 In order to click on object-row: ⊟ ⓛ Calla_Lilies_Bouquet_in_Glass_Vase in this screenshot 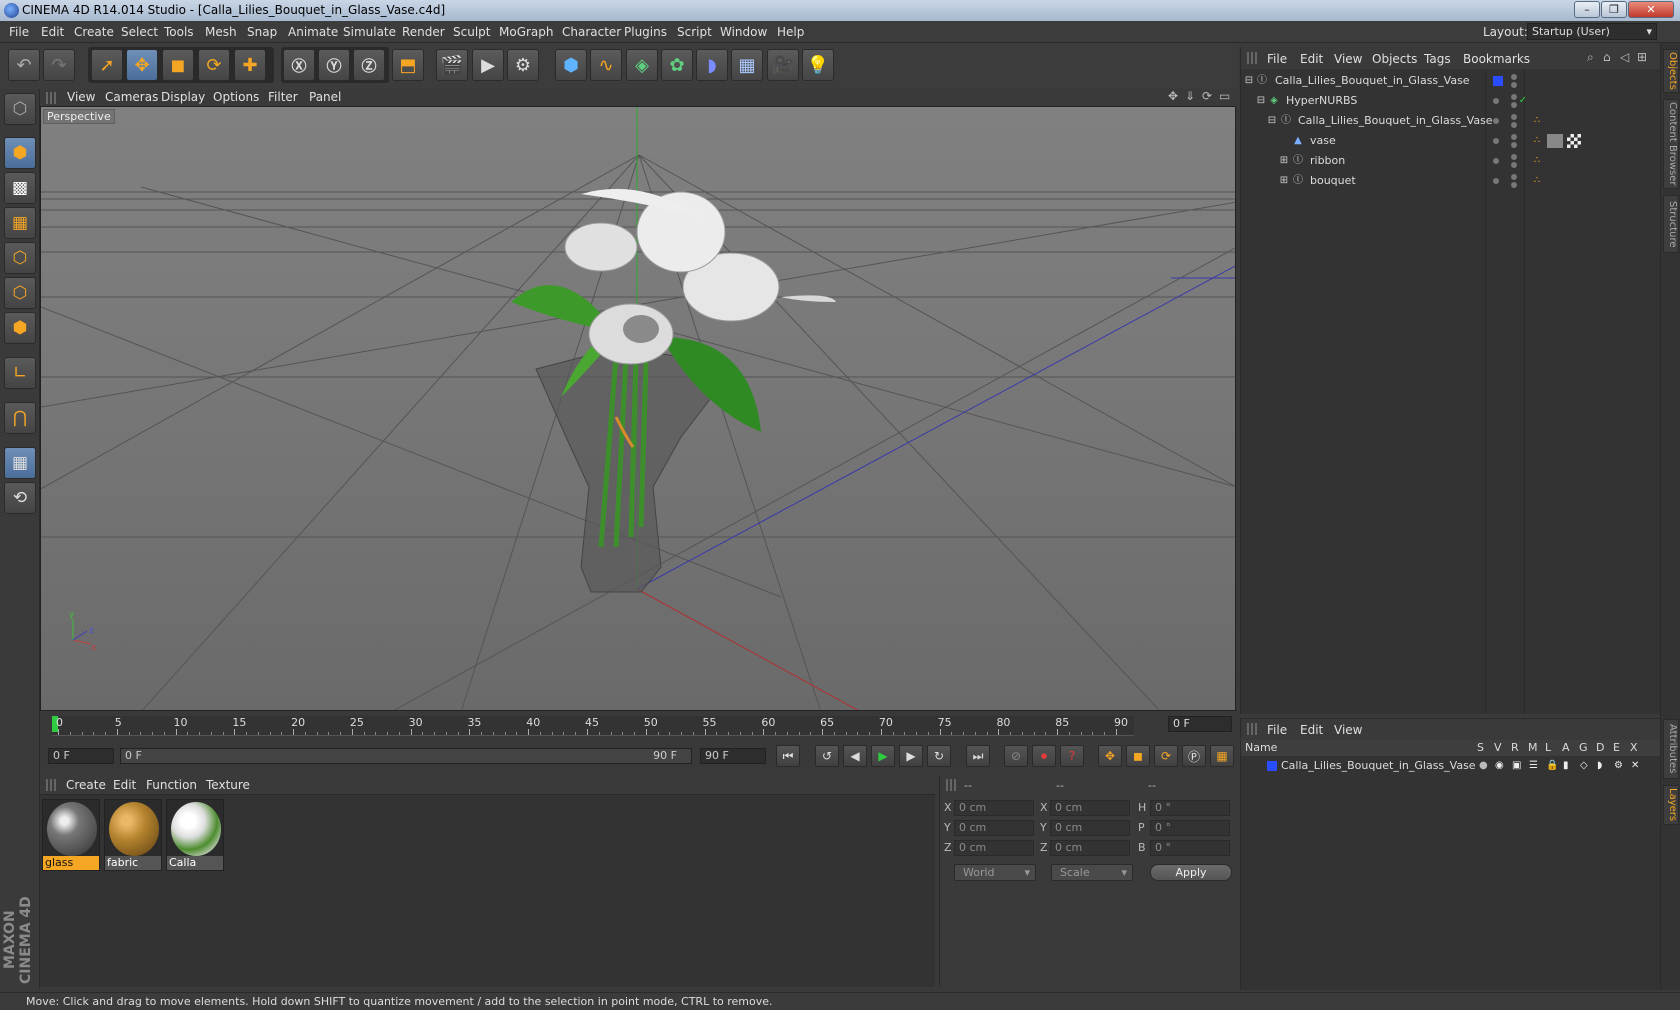, I will do `click(1451, 81)`.